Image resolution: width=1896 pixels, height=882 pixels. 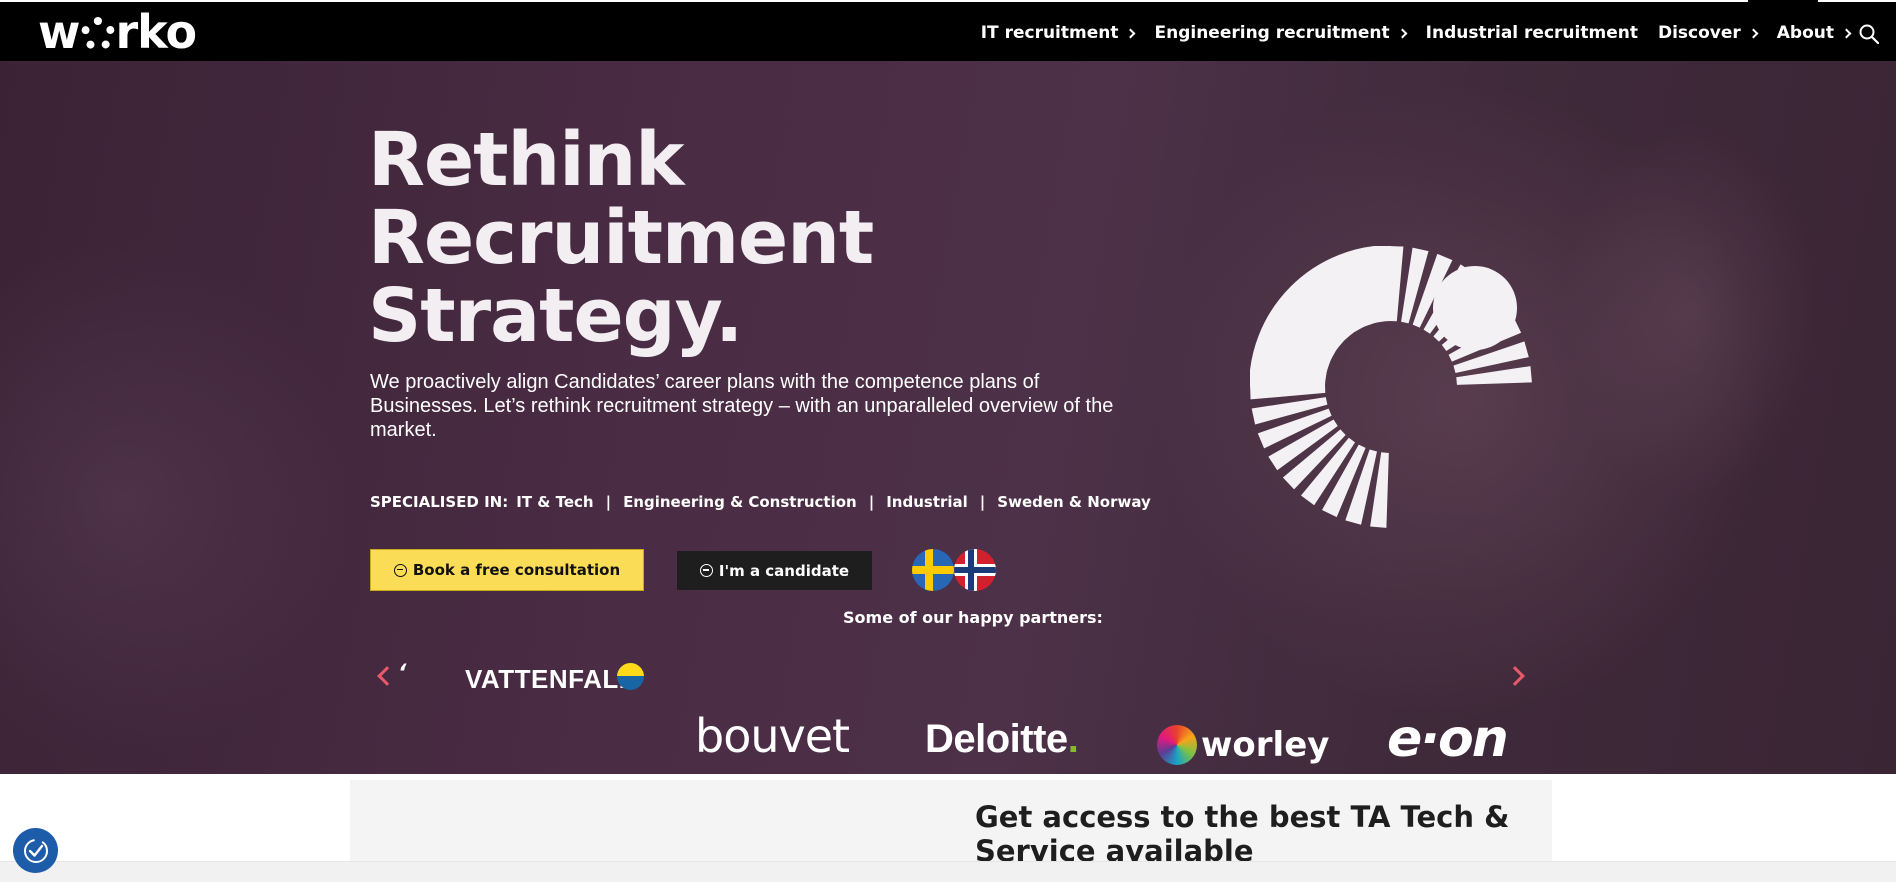 I want to click on logo-rko: rko, so click(x=156, y=32).